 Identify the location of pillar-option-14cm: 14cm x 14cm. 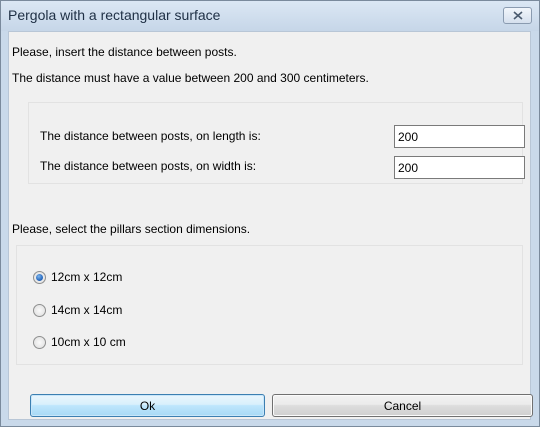
(77, 310).